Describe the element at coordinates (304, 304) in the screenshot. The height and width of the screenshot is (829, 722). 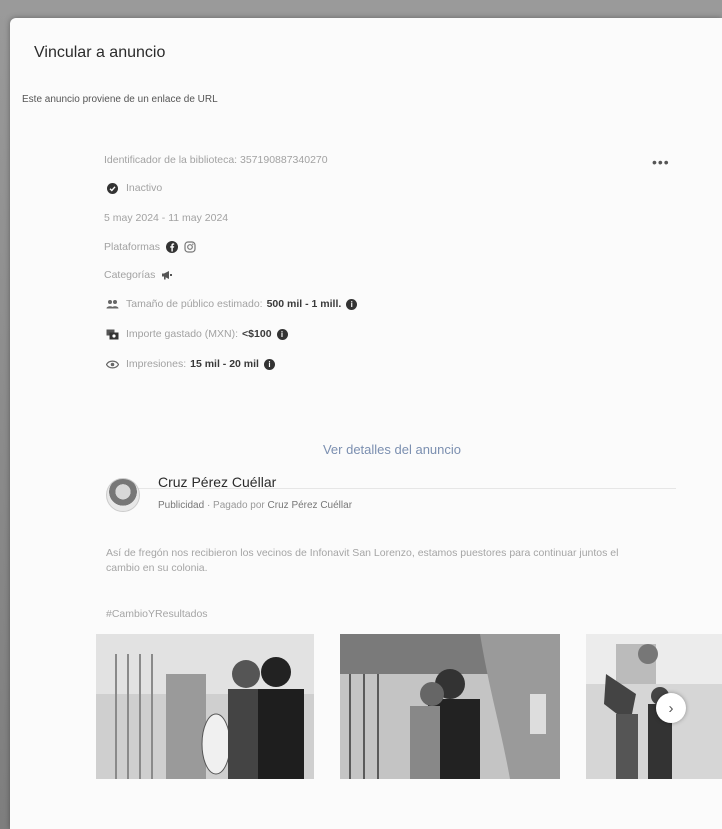
I see `audience-value: 500 mil - 1 mill.` at that location.